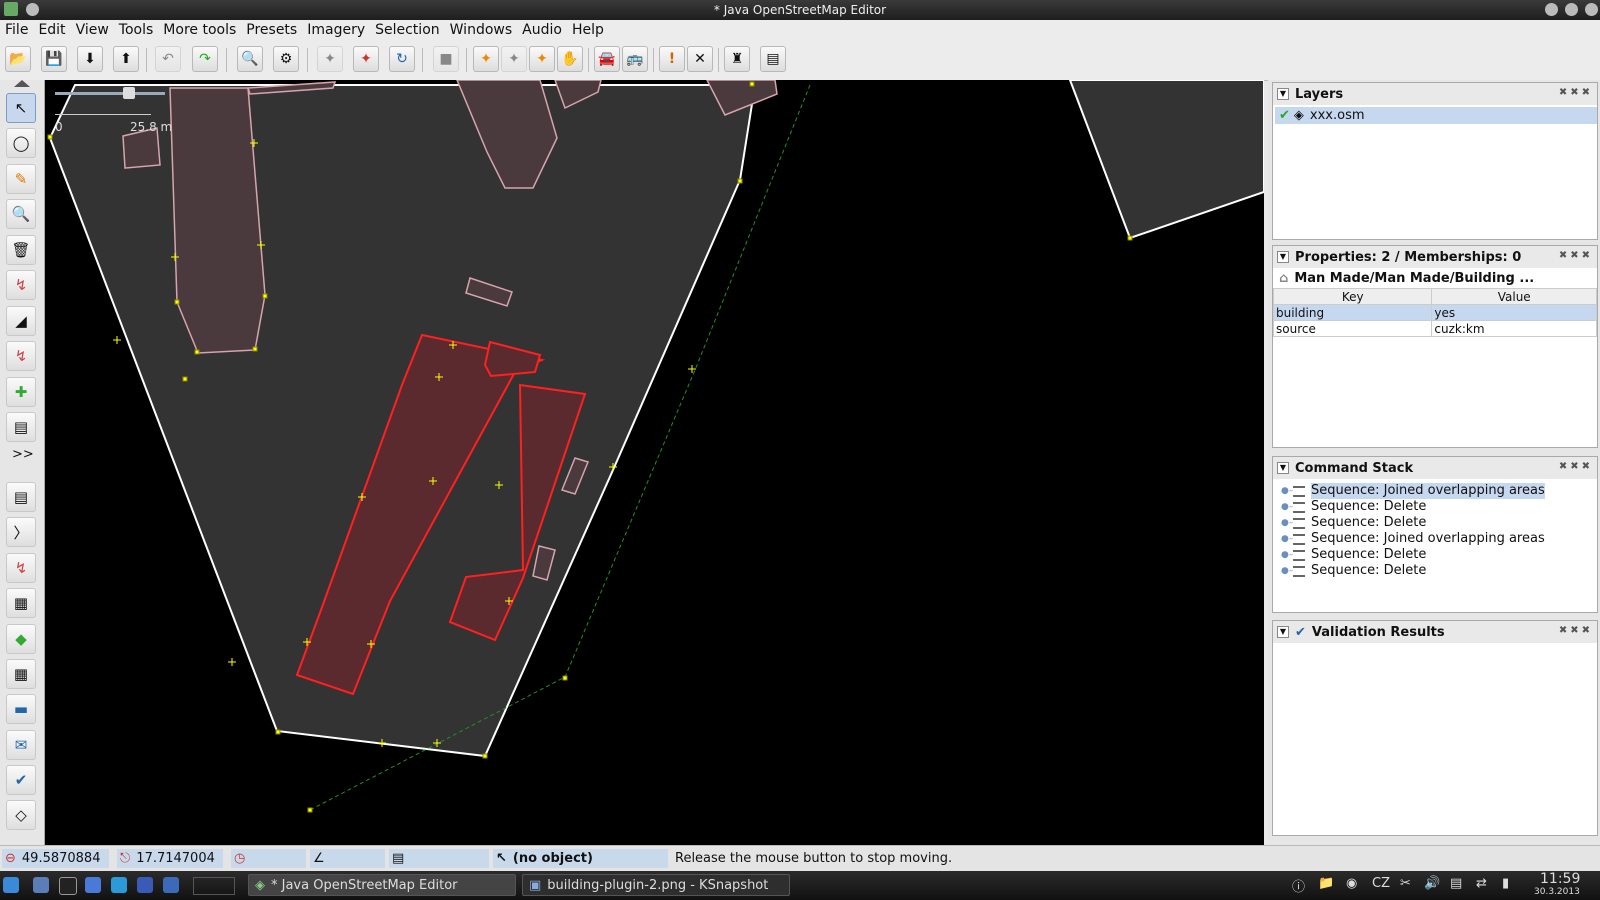 Image resolution: width=1600 pixels, height=900 pixels. What do you see at coordinates (21, 568) in the screenshot?
I see `selection-list-icon: ↯` at bounding box center [21, 568].